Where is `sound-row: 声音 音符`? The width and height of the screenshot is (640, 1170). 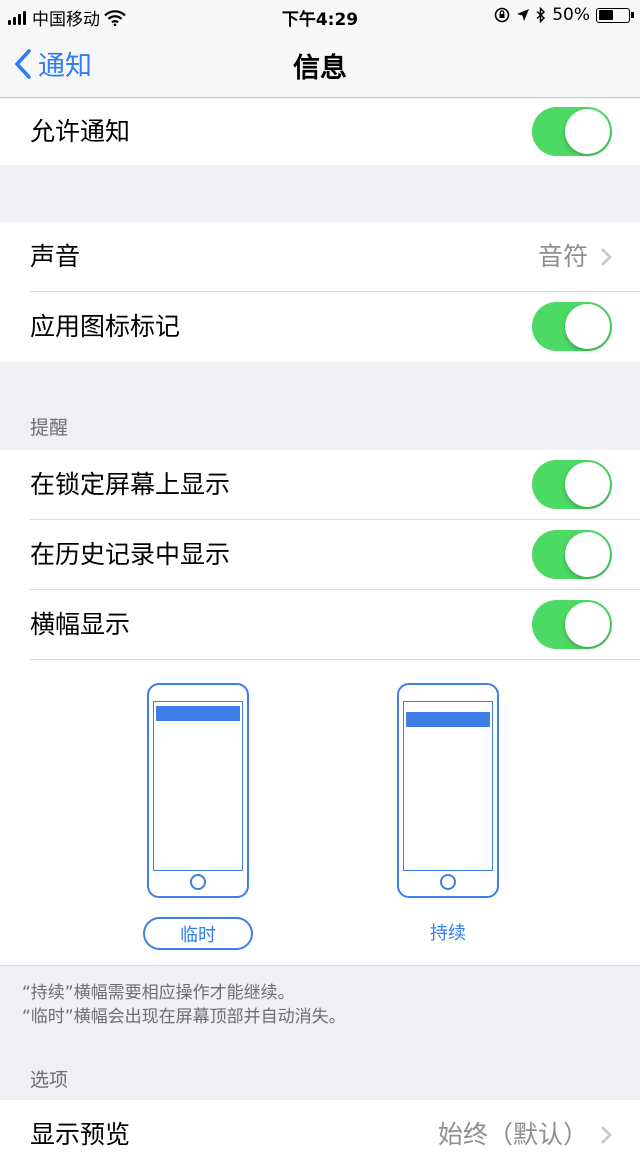 sound-row: 声音 音符 is located at coordinates (320, 257).